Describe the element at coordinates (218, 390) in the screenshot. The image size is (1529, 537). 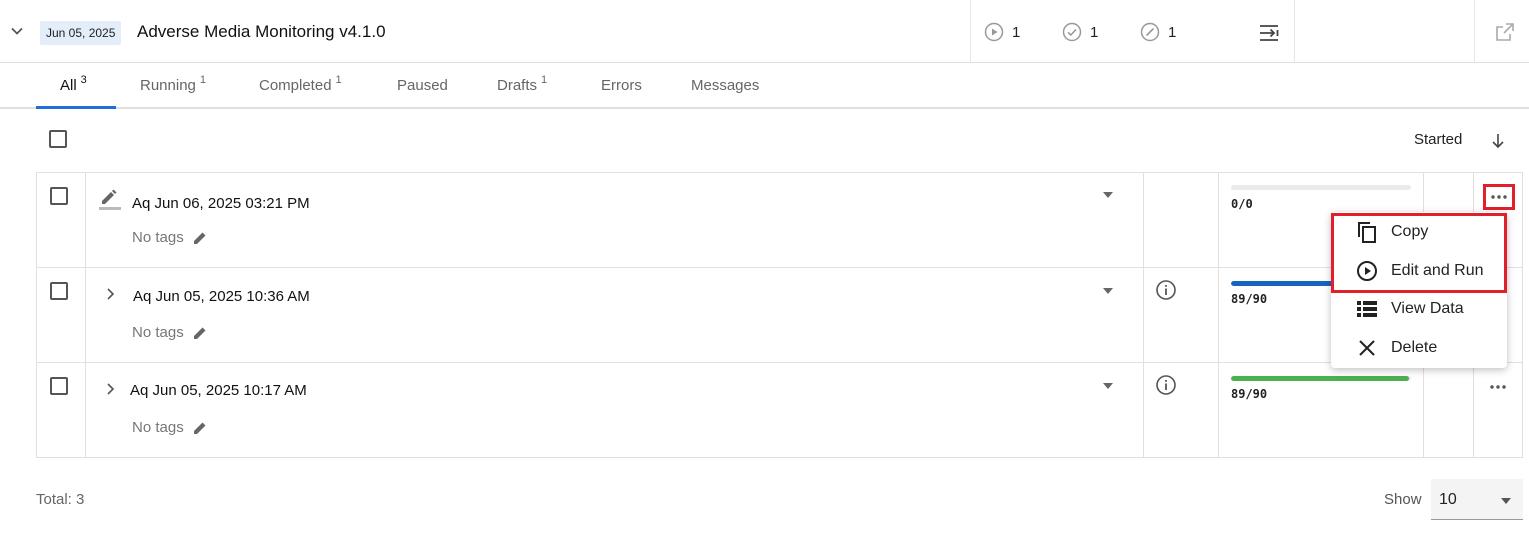
I see `run-name: Aq Jun 05, 2025 10:17 AM` at that location.